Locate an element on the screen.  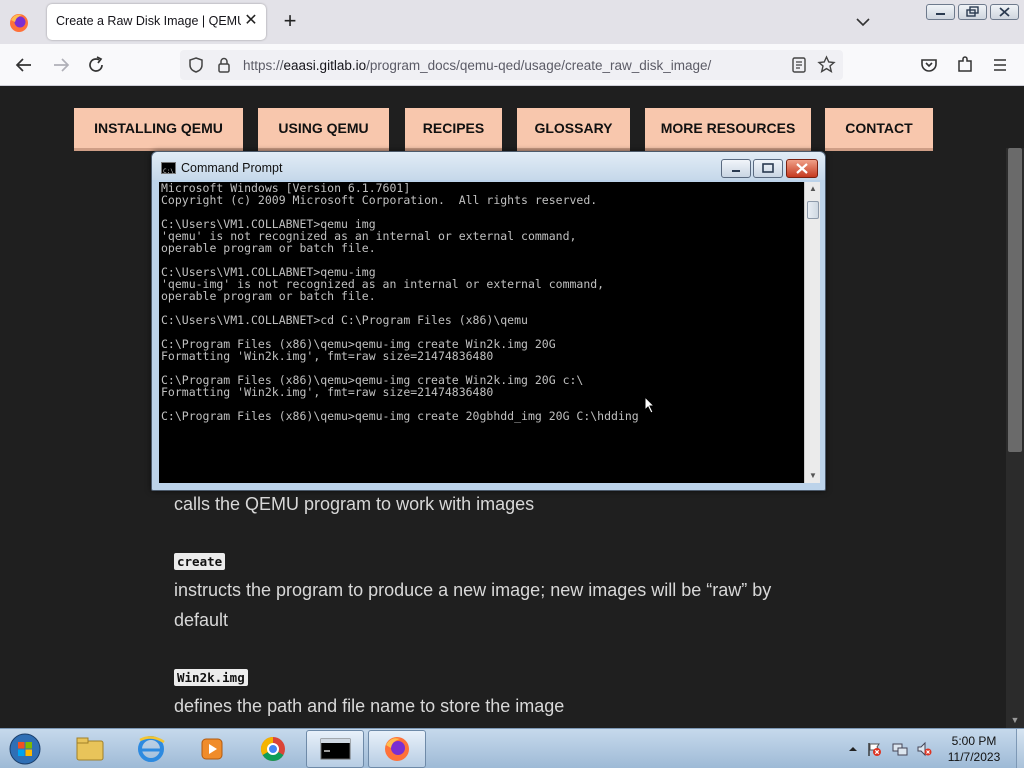
list-all-tabs-icon is located at coordinates (863, 22).